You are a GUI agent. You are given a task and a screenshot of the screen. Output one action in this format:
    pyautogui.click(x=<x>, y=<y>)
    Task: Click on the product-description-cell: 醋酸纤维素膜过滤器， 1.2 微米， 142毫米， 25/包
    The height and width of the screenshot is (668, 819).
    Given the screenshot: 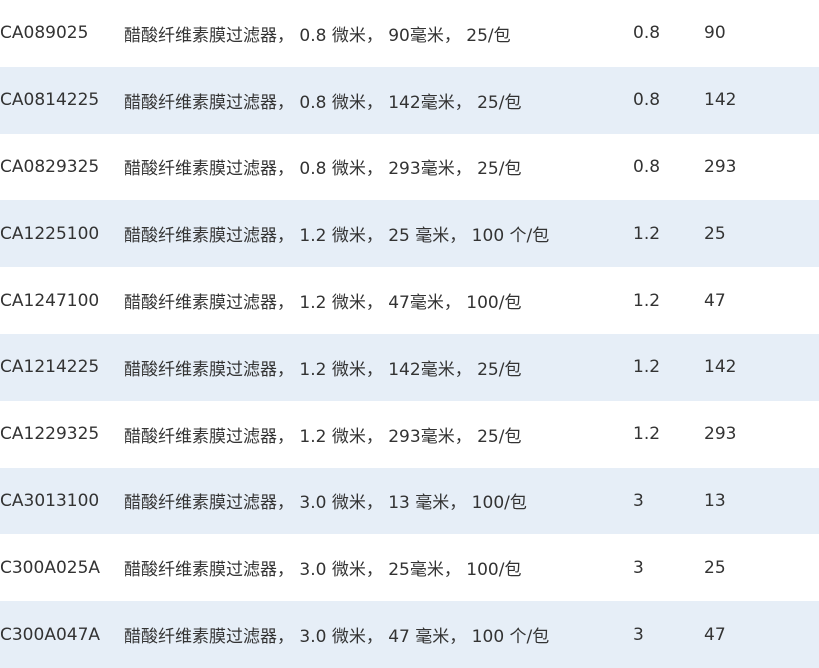 What is the action you would take?
    pyautogui.click(x=323, y=369)
    